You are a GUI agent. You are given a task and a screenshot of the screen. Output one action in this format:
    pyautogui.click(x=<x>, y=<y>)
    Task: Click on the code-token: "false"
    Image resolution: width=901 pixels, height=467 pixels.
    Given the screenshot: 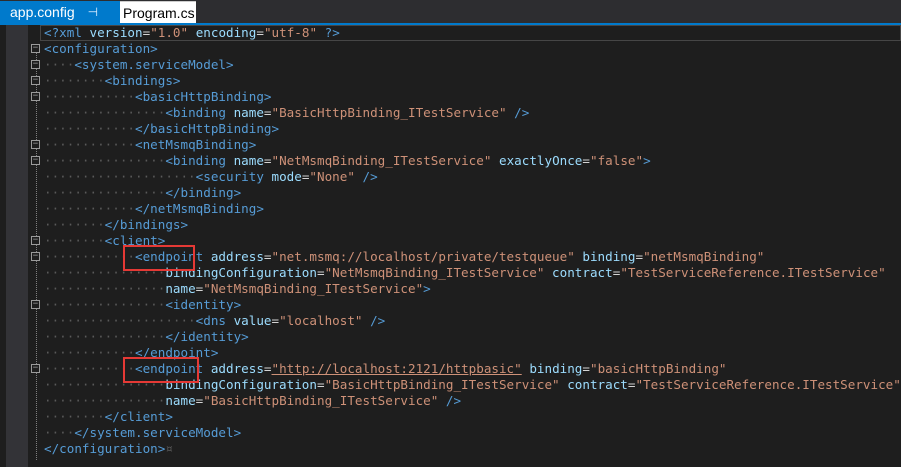 What is the action you would take?
    pyautogui.click(x=617, y=160)
    